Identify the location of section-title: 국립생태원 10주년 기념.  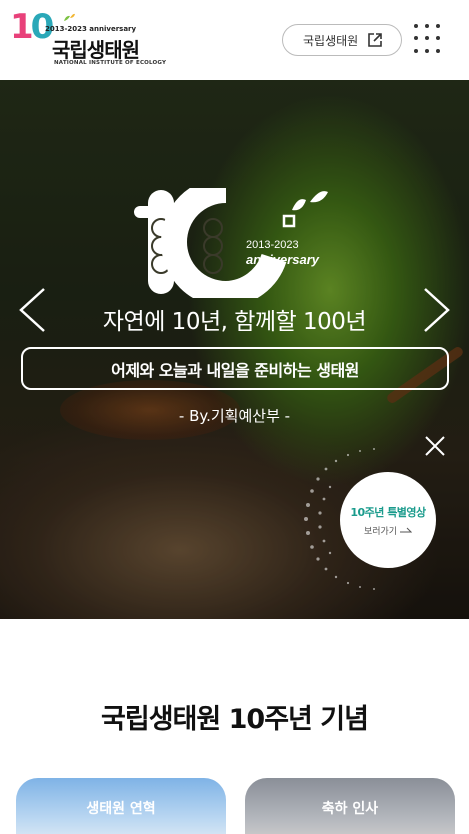
(235, 719).